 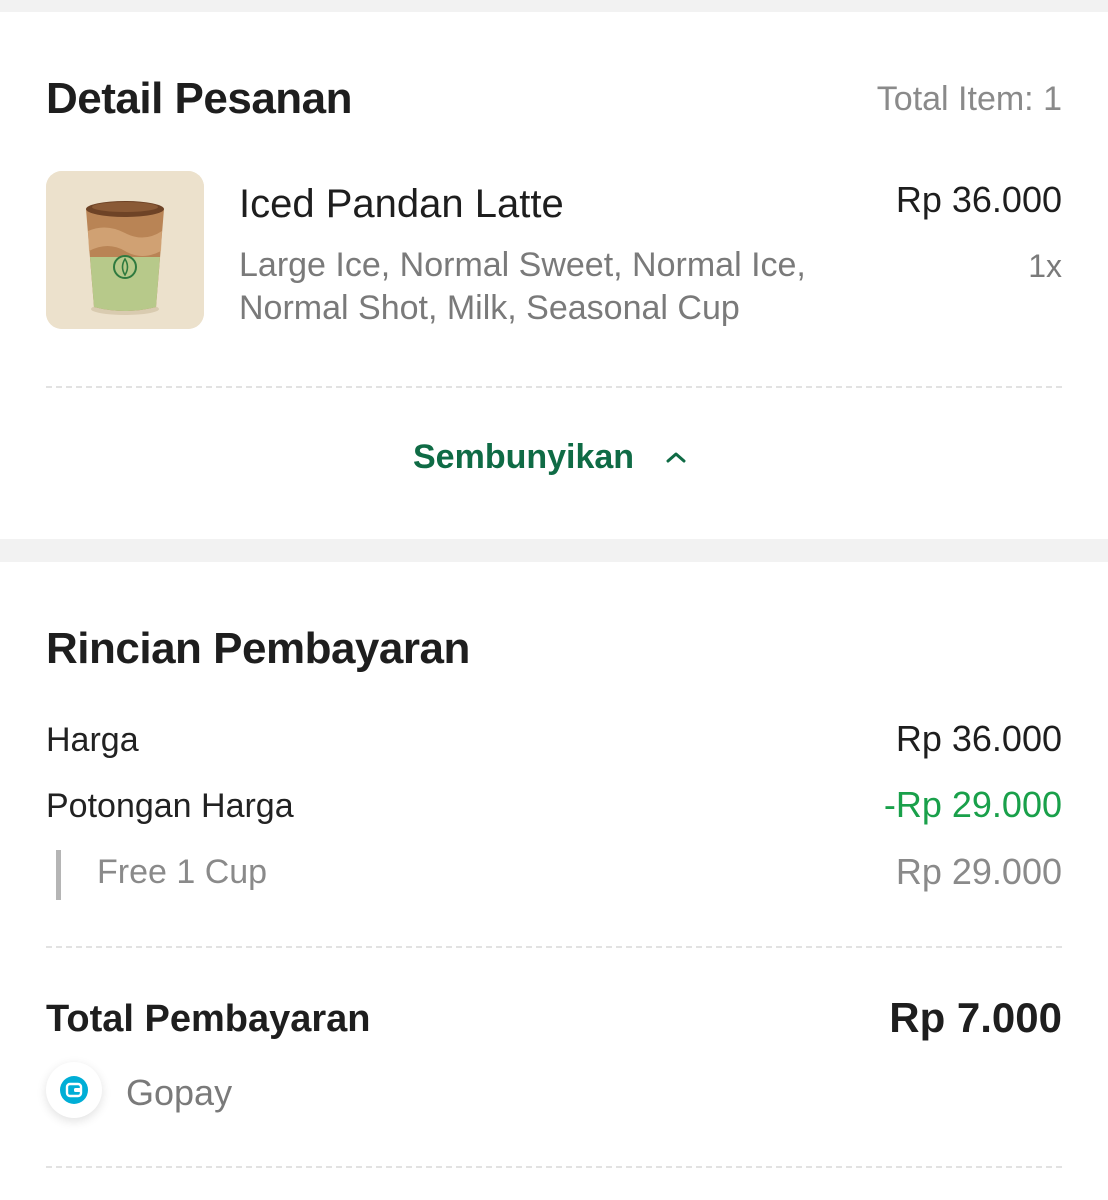 What do you see at coordinates (58, 875) in the screenshot?
I see `promo-indent-bar` at bounding box center [58, 875].